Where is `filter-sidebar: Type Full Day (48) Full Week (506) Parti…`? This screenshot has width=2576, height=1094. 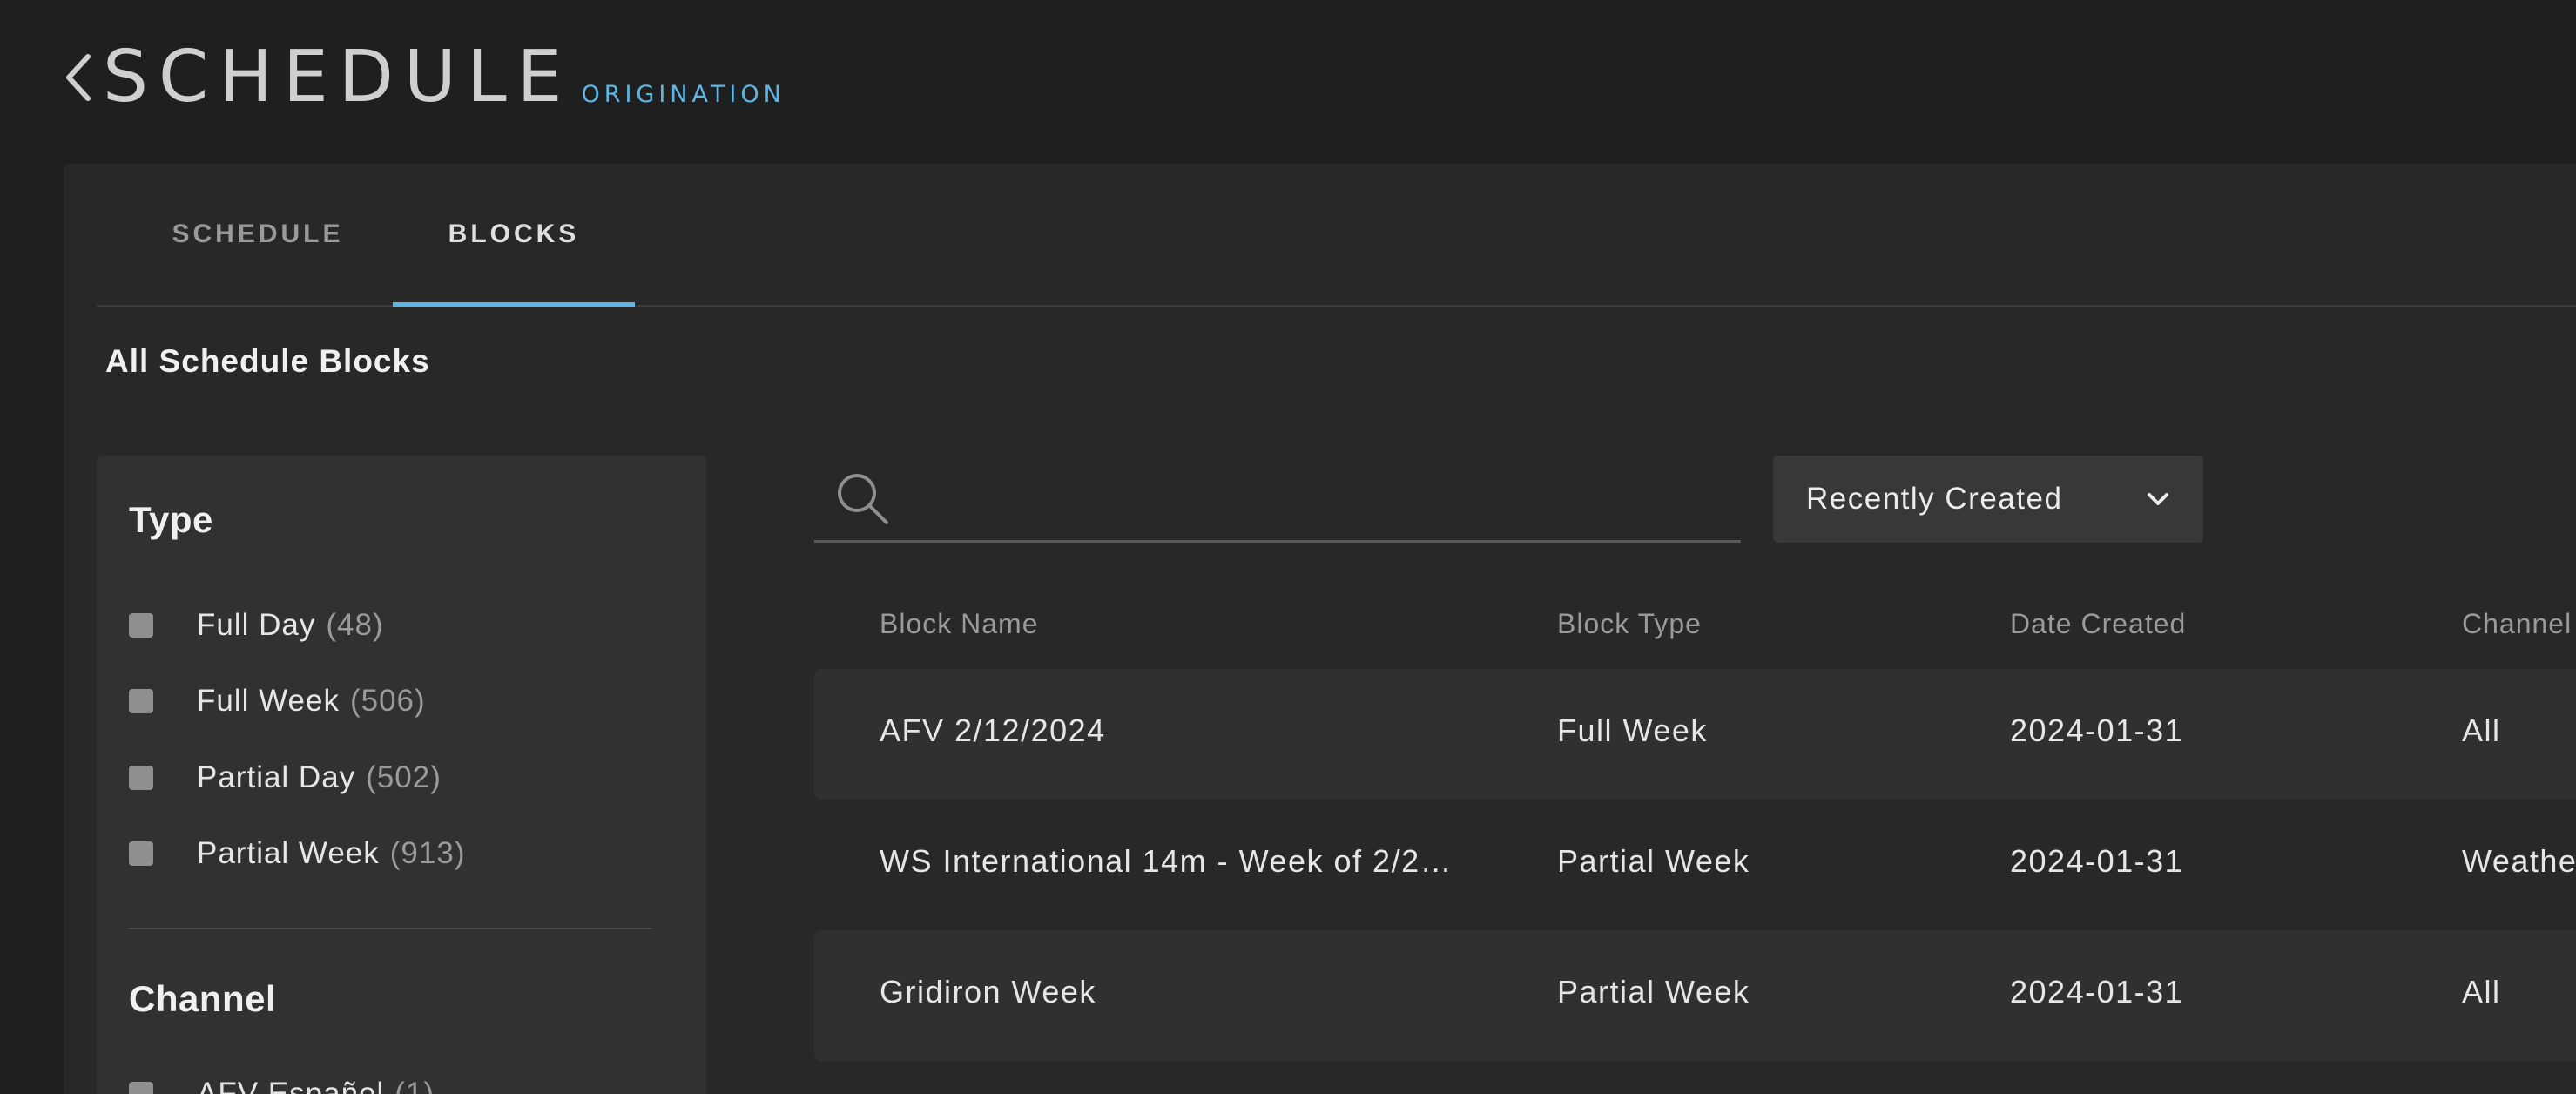
filter-sidebar: Type Full Day (48) Full Week (506) Parti… is located at coordinates (402, 775).